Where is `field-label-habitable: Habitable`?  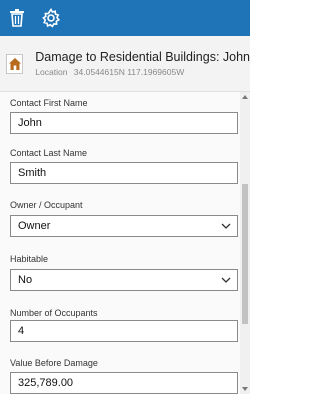
field-label-habitable: Habitable is located at coordinates (29, 259).